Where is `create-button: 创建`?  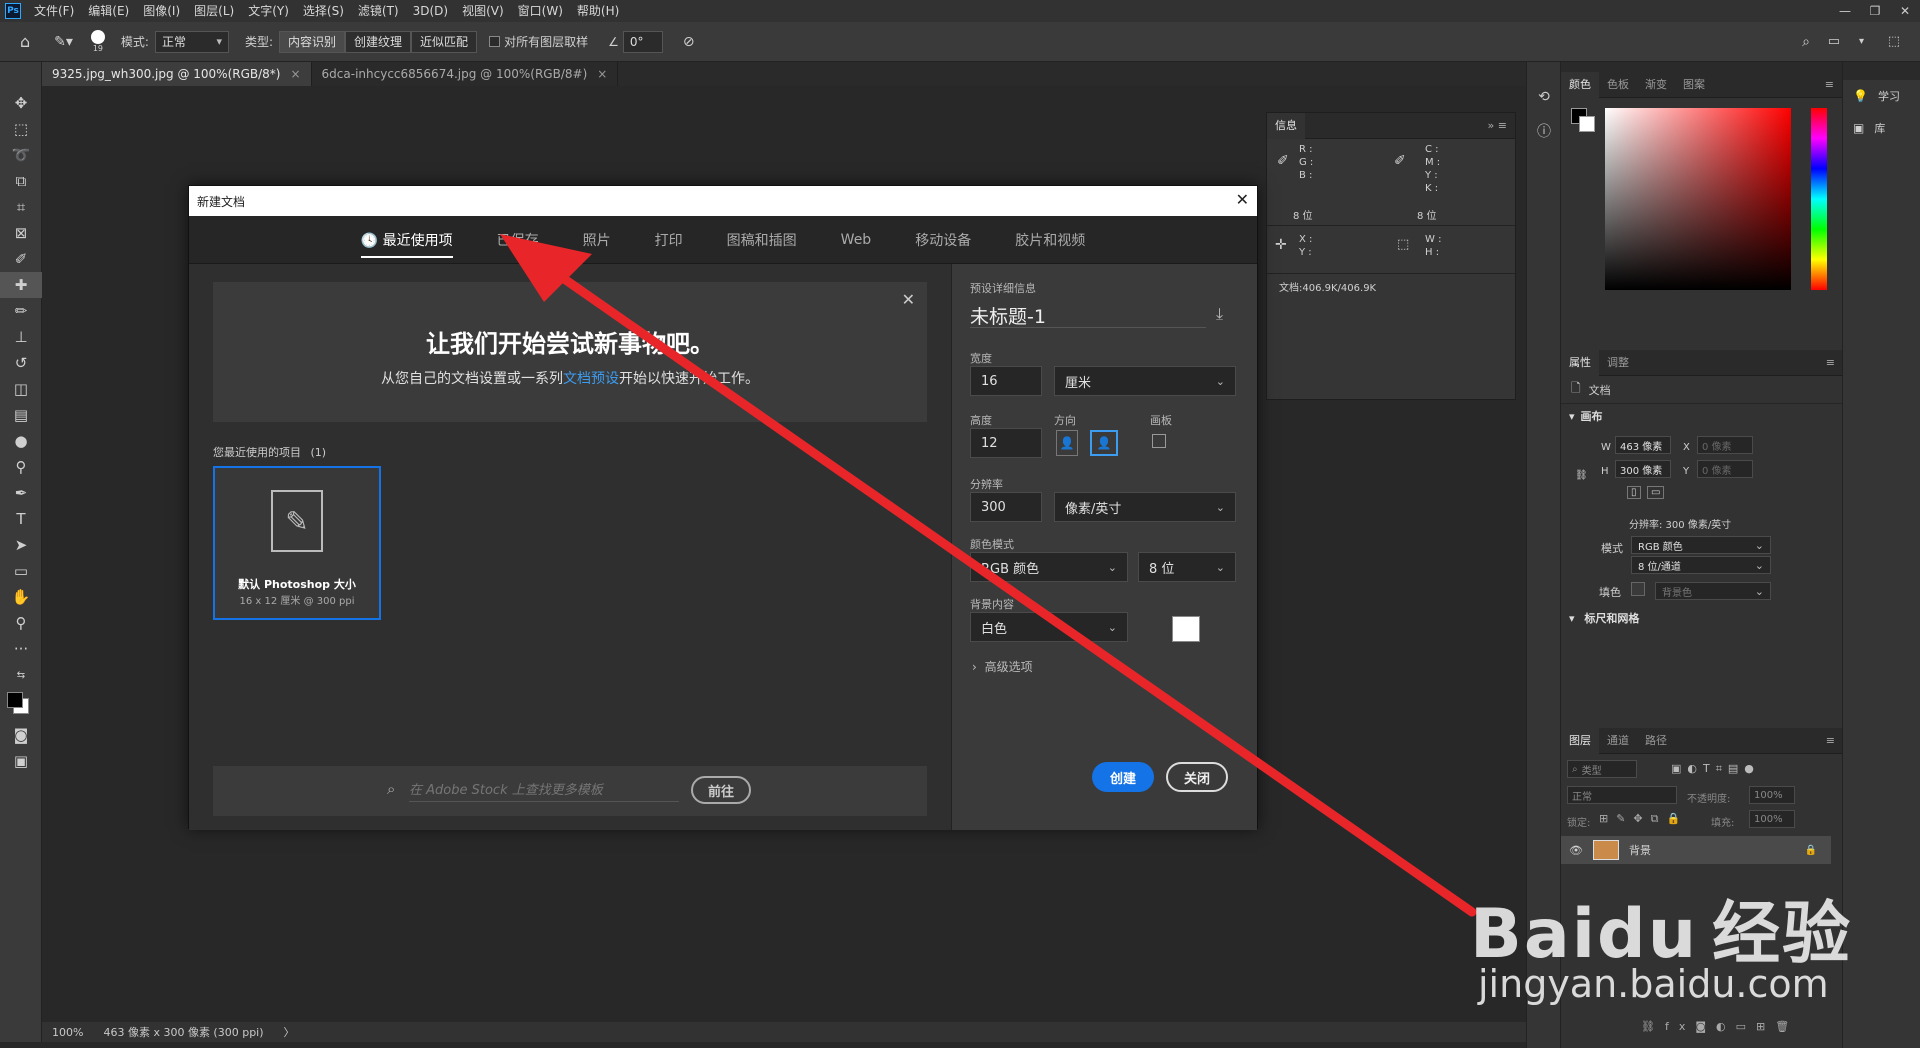
create-button: 创建 is located at coordinates (1123, 777).